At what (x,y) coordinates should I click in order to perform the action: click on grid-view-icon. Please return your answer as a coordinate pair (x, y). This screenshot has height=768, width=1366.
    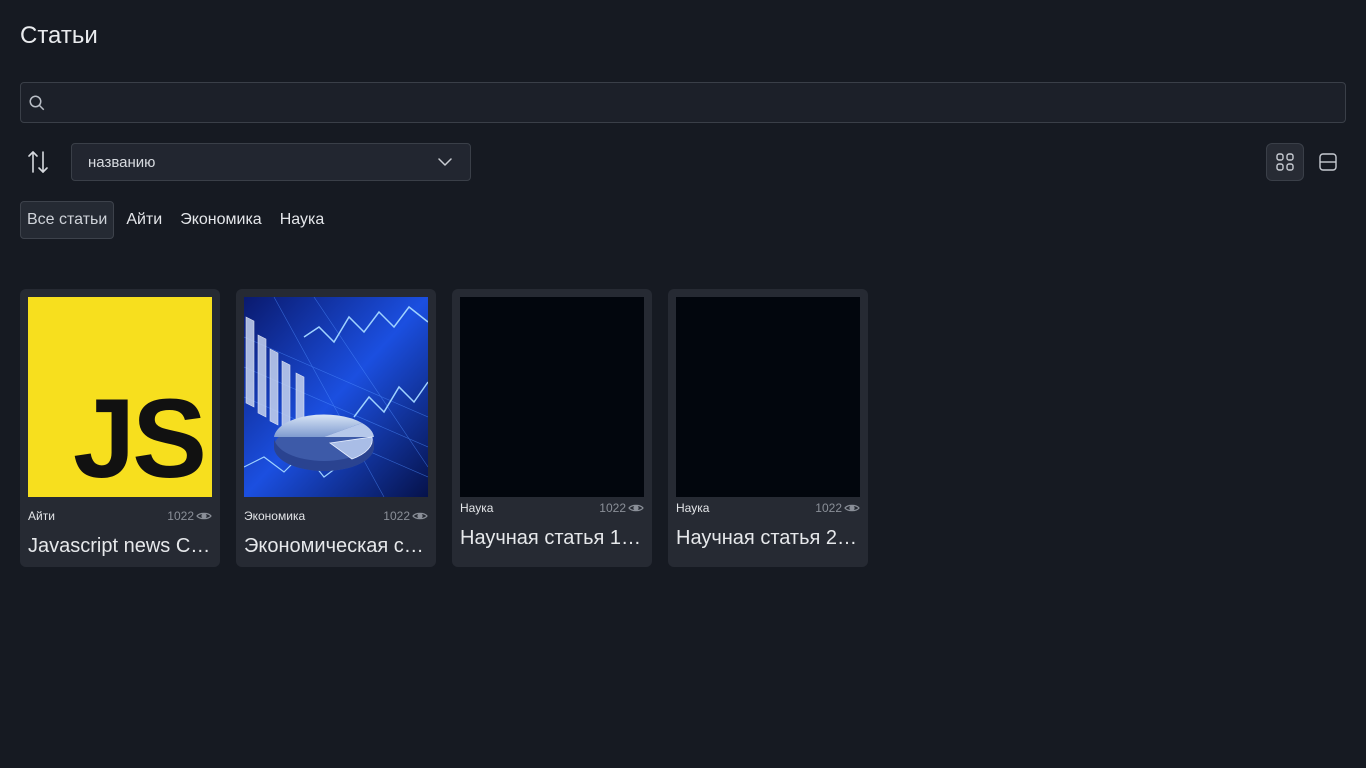
    Looking at the image, I should click on (1285, 162).